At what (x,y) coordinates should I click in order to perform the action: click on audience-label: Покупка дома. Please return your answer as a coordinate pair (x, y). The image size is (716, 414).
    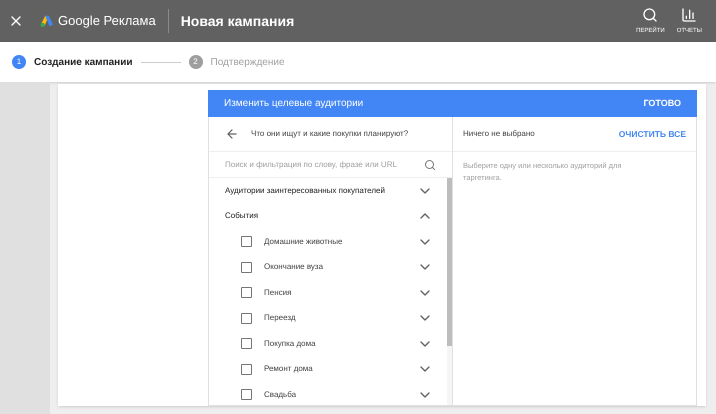
    Looking at the image, I should click on (340, 344).